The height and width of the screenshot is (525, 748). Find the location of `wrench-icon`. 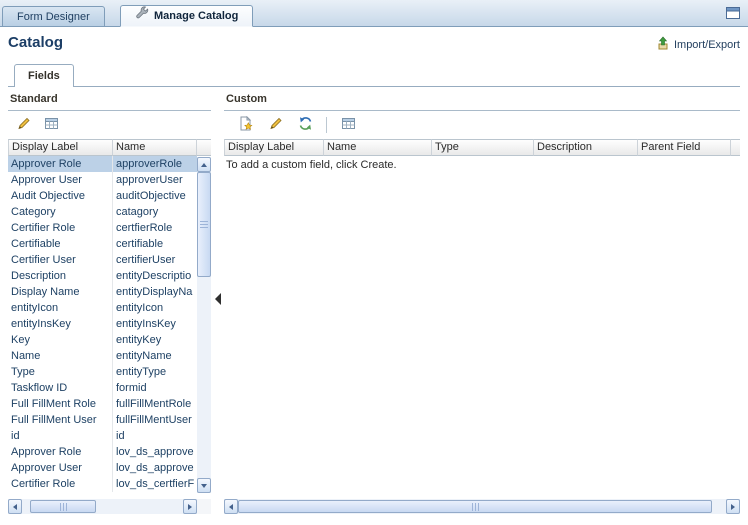

wrench-icon is located at coordinates (142, 16).